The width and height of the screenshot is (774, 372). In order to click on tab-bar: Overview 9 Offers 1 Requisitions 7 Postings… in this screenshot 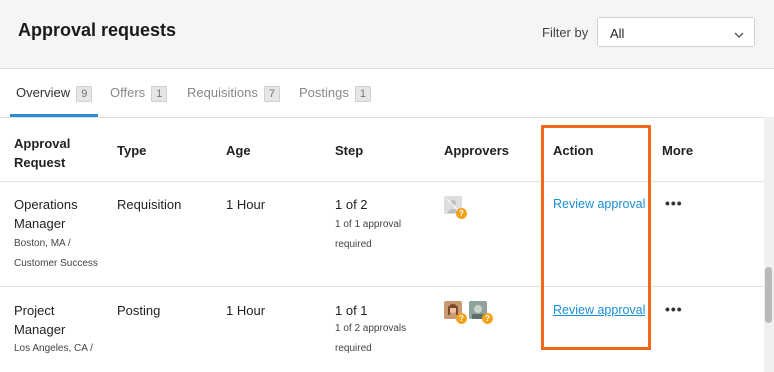, I will do `click(387, 93)`.